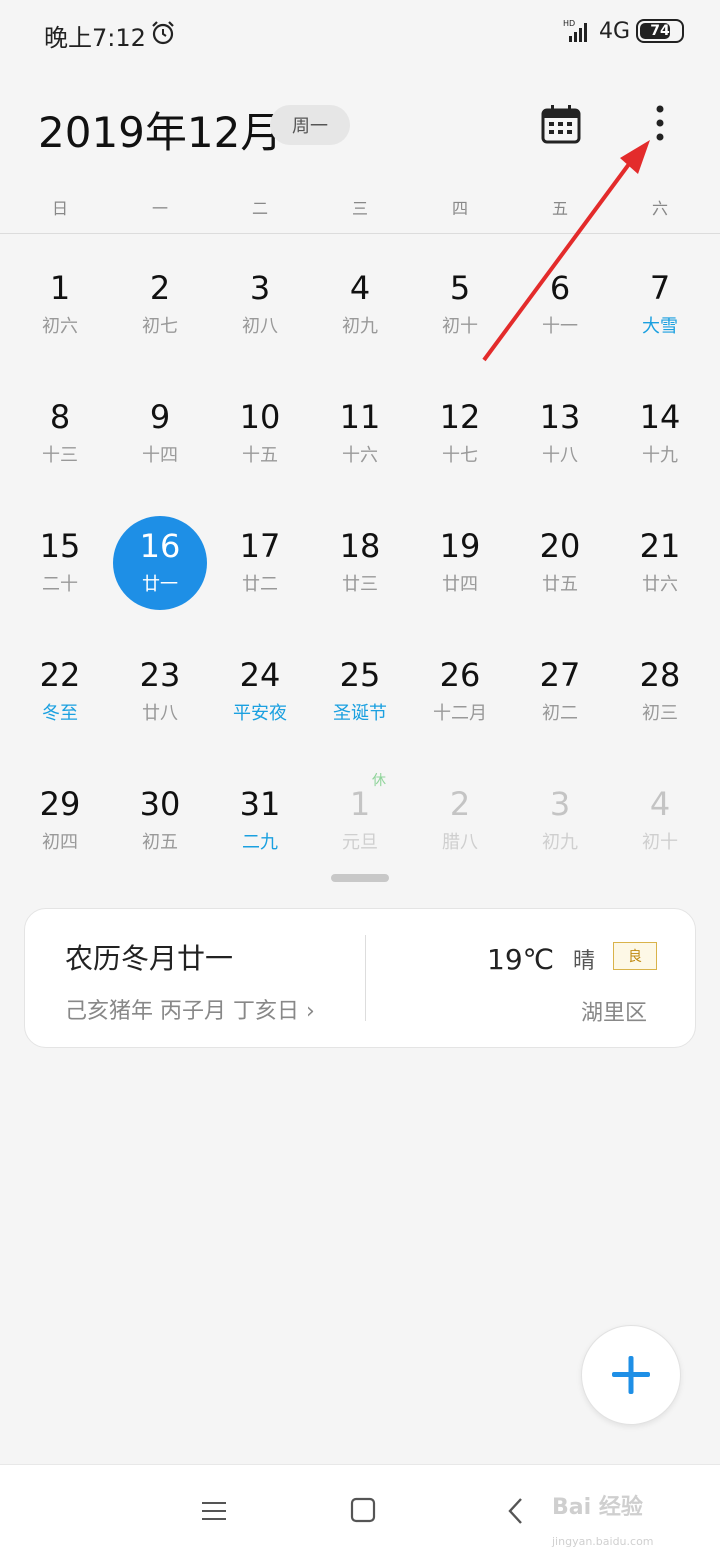 Image resolution: width=720 pixels, height=1561 pixels. I want to click on day-cell: 21 廿六, so click(660, 580).